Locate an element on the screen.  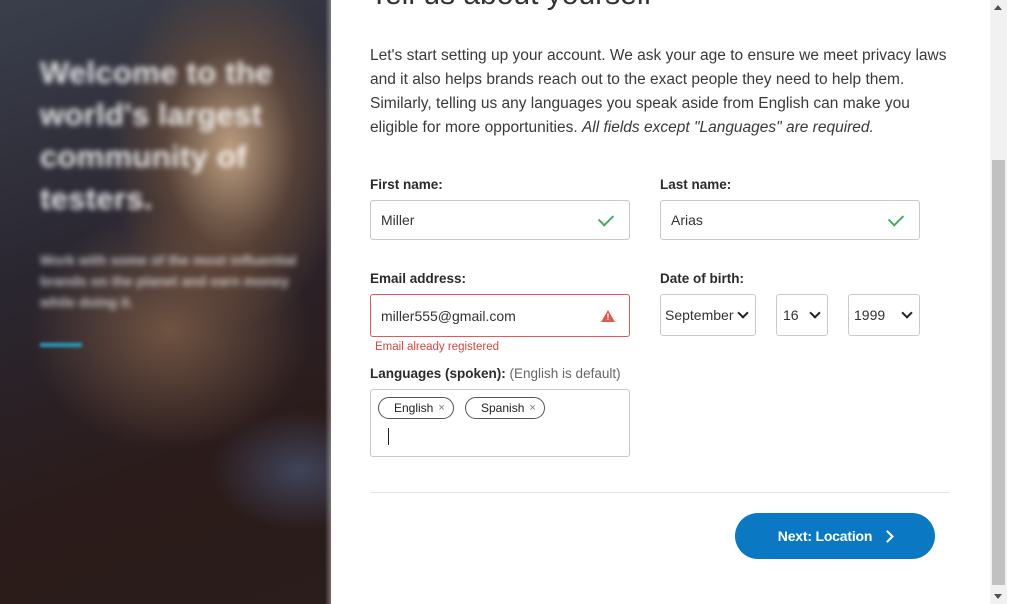
email-field: miller555@gmail.com ! is located at coordinates (500, 315).